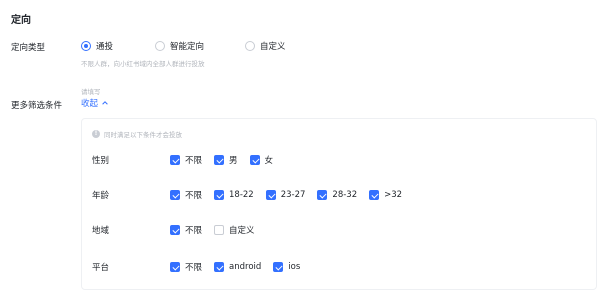  I want to click on filter-label-platform: 平台, so click(101, 268).